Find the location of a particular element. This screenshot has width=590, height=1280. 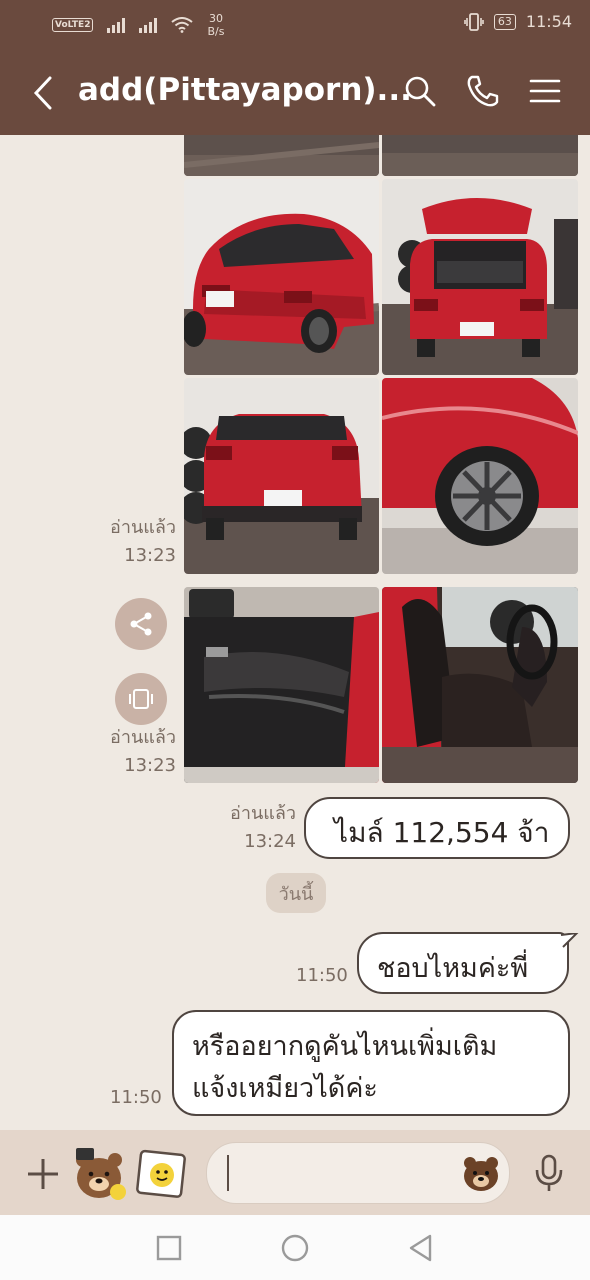

photo-cropped-left is located at coordinates (281, 155).